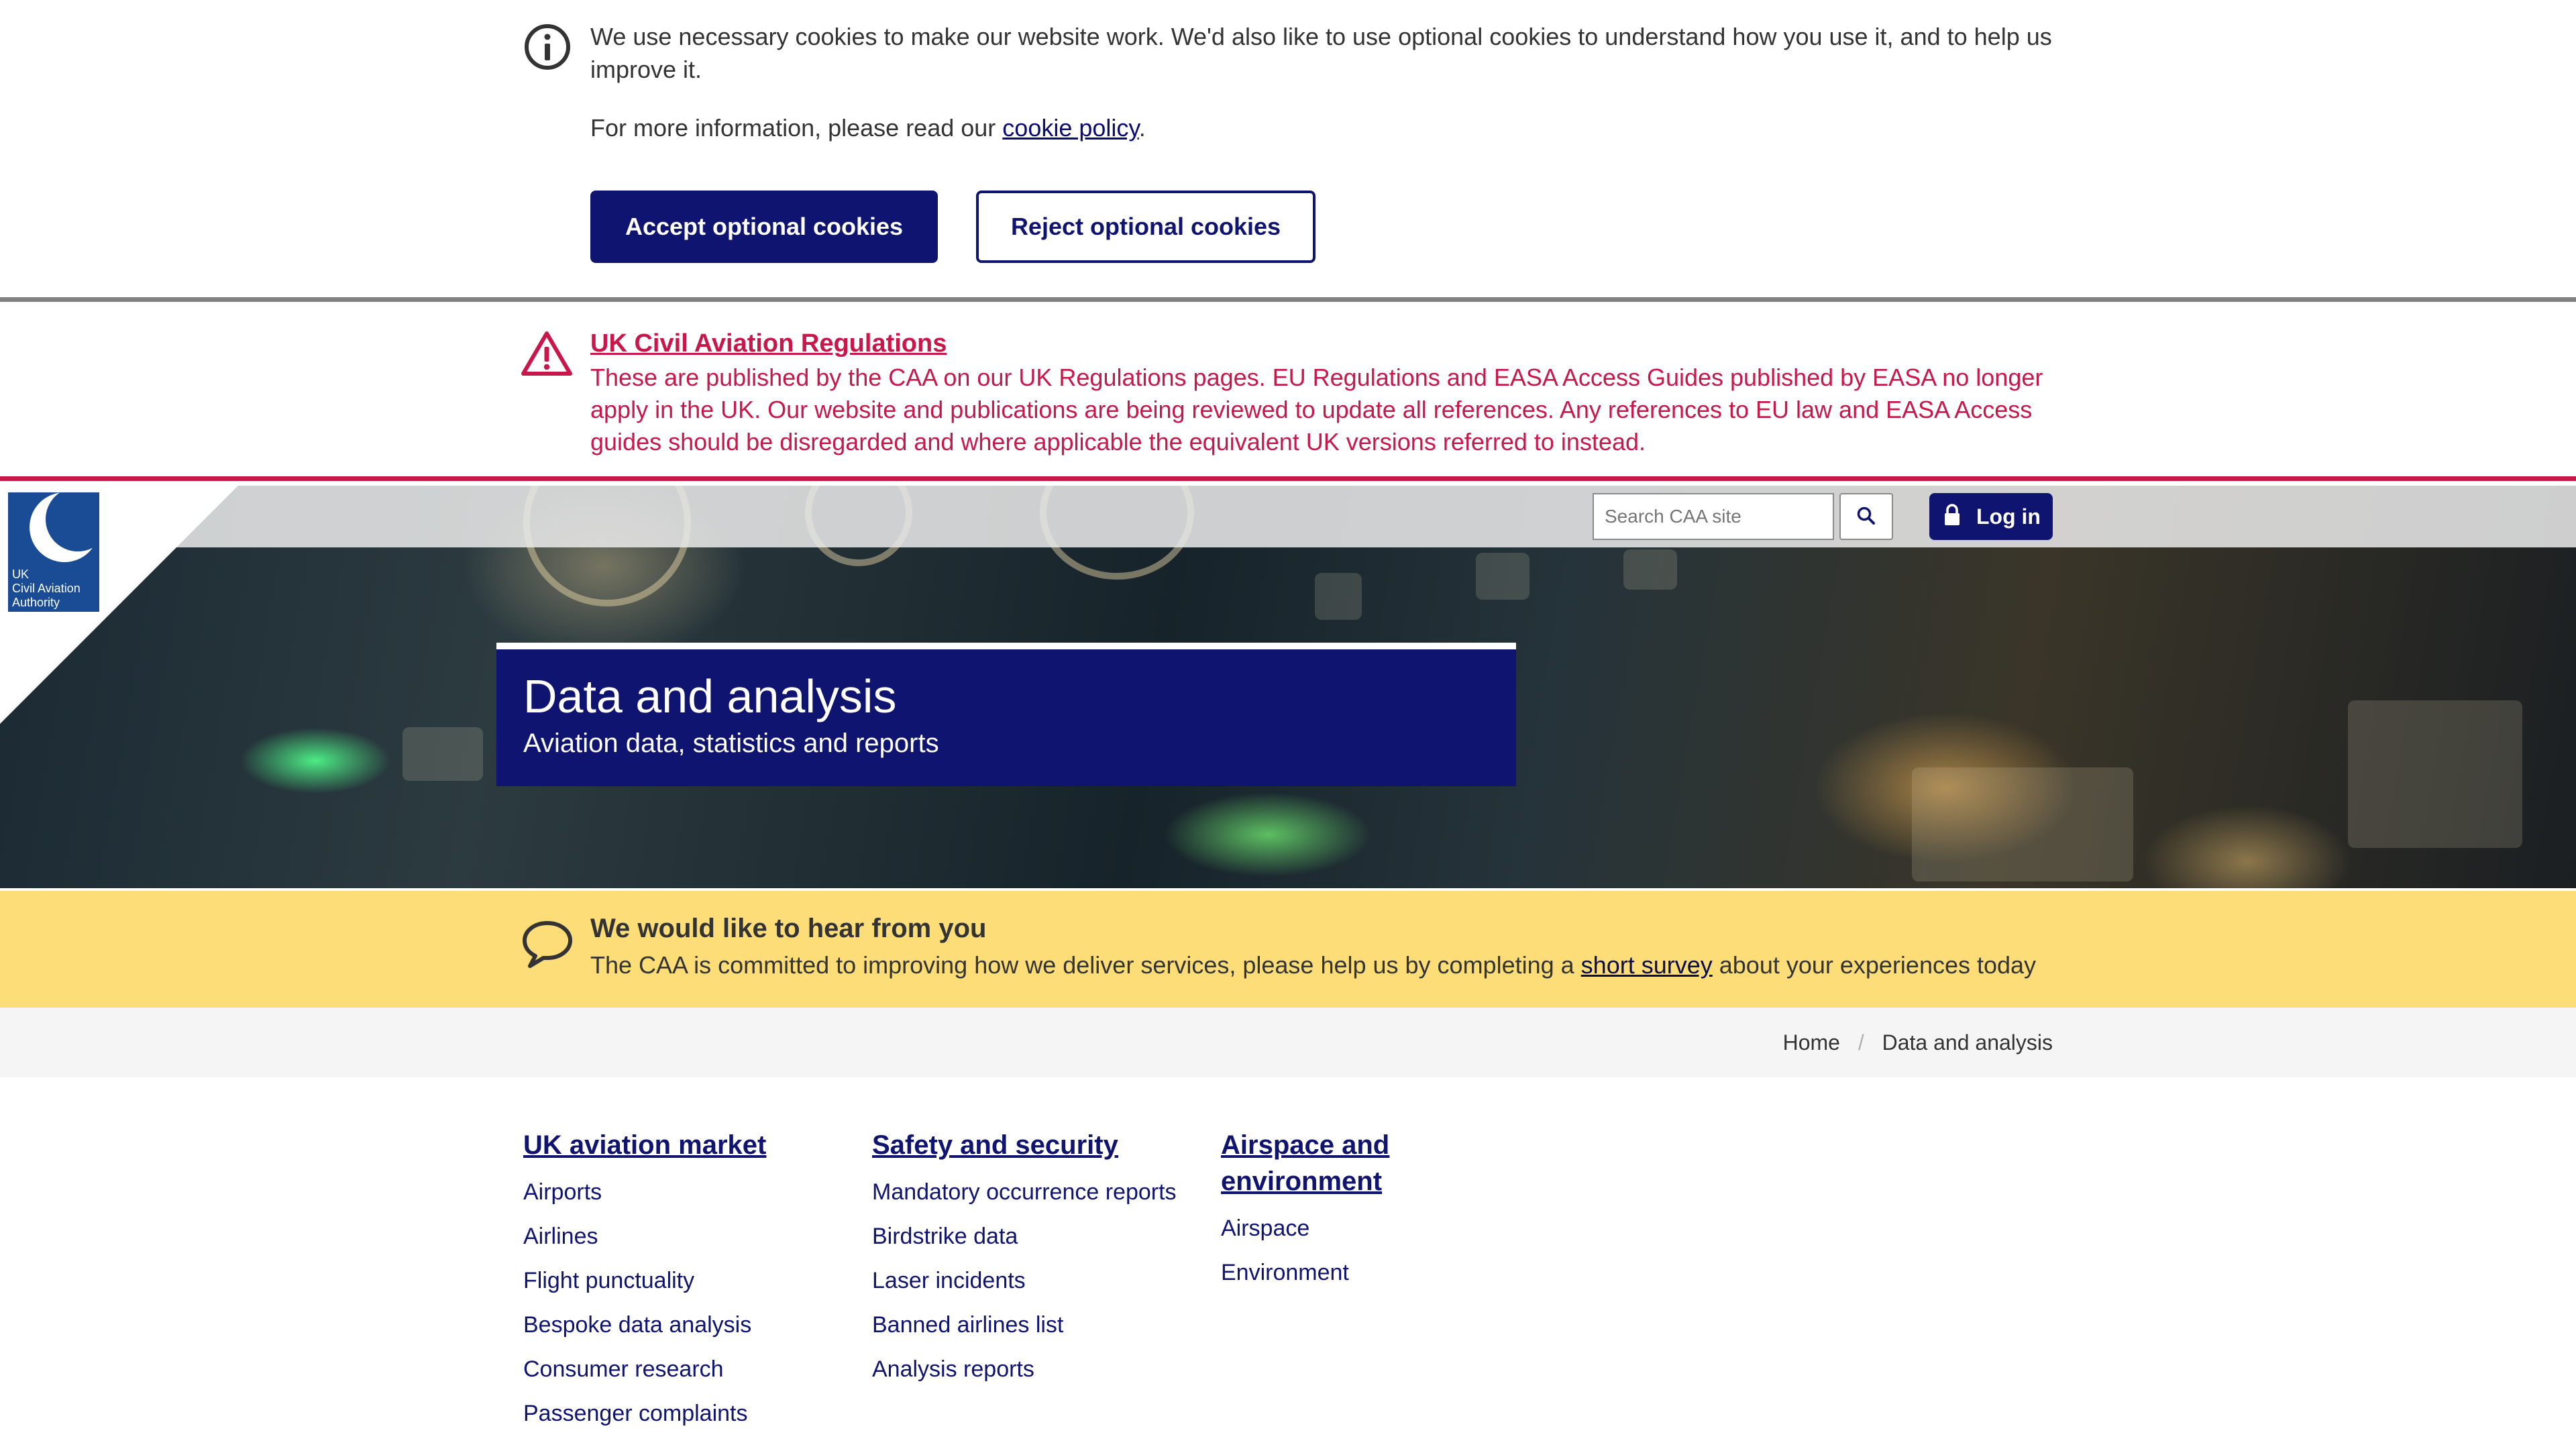 The width and height of the screenshot is (2576, 1449). I want to click on caa-crescent-icon, so click(64, 527).